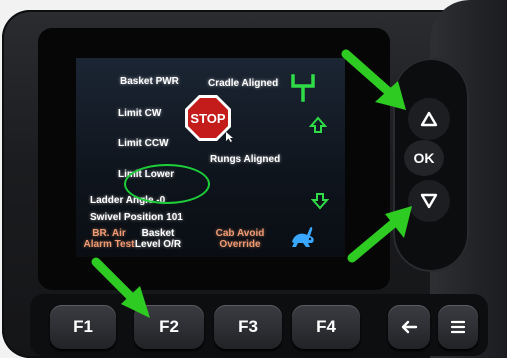 Image resolution: width=507 pixels, height=358 pixels. What do you see at coordinates (379, 234) in the screenshot?
I see `arrow-to-down-button-icon` at bounding box center [379, 234].